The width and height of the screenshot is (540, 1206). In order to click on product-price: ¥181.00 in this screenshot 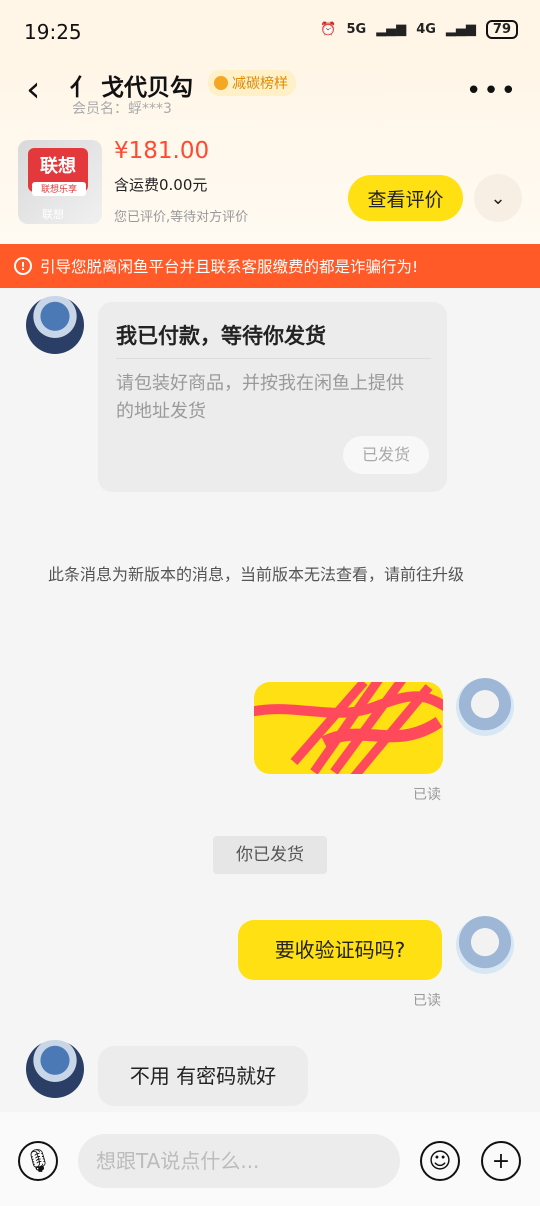, I will do `click(162, 151)`.